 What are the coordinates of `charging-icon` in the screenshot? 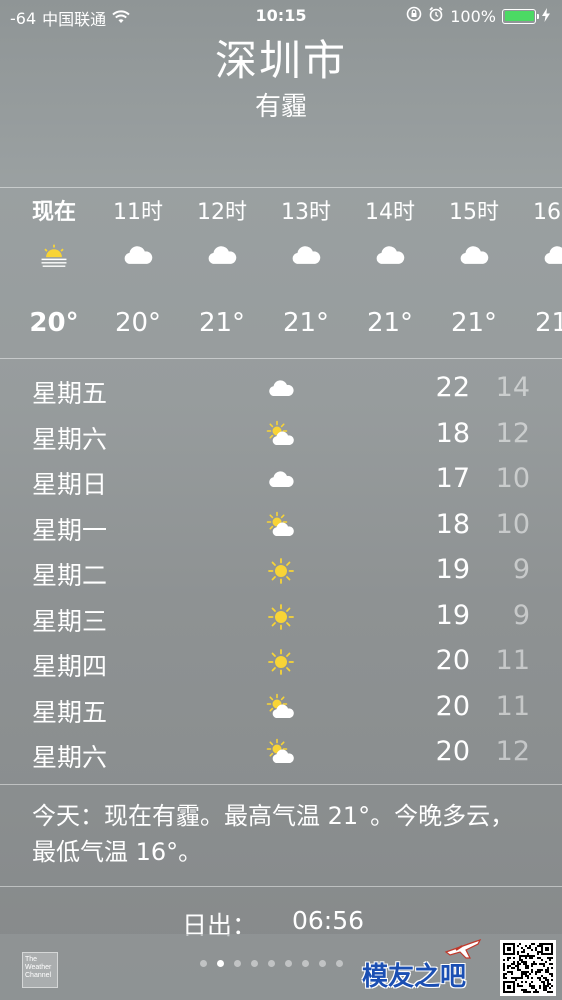 It's located at (546, 16).